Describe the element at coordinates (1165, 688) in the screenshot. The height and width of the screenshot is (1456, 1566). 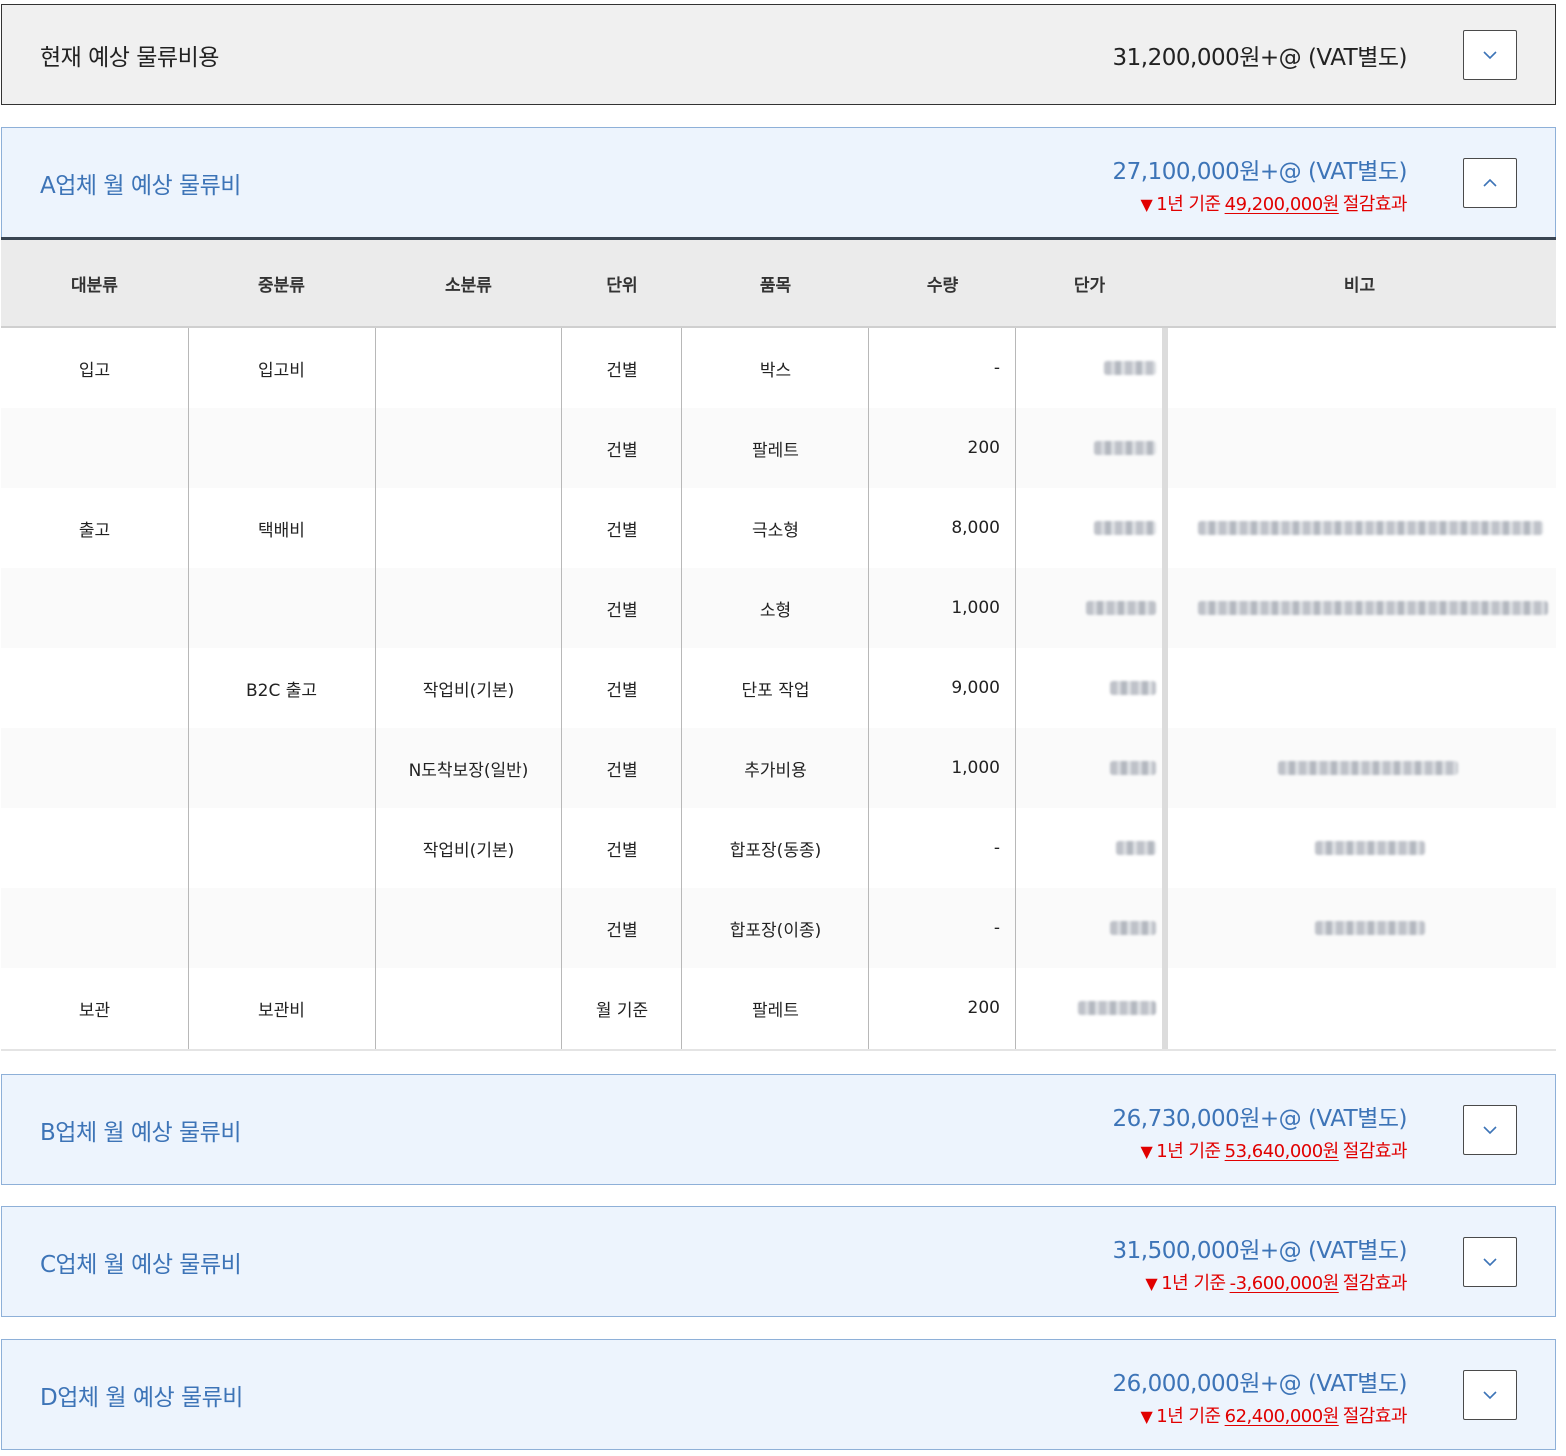
I see `scrollbar-divider` at that location.